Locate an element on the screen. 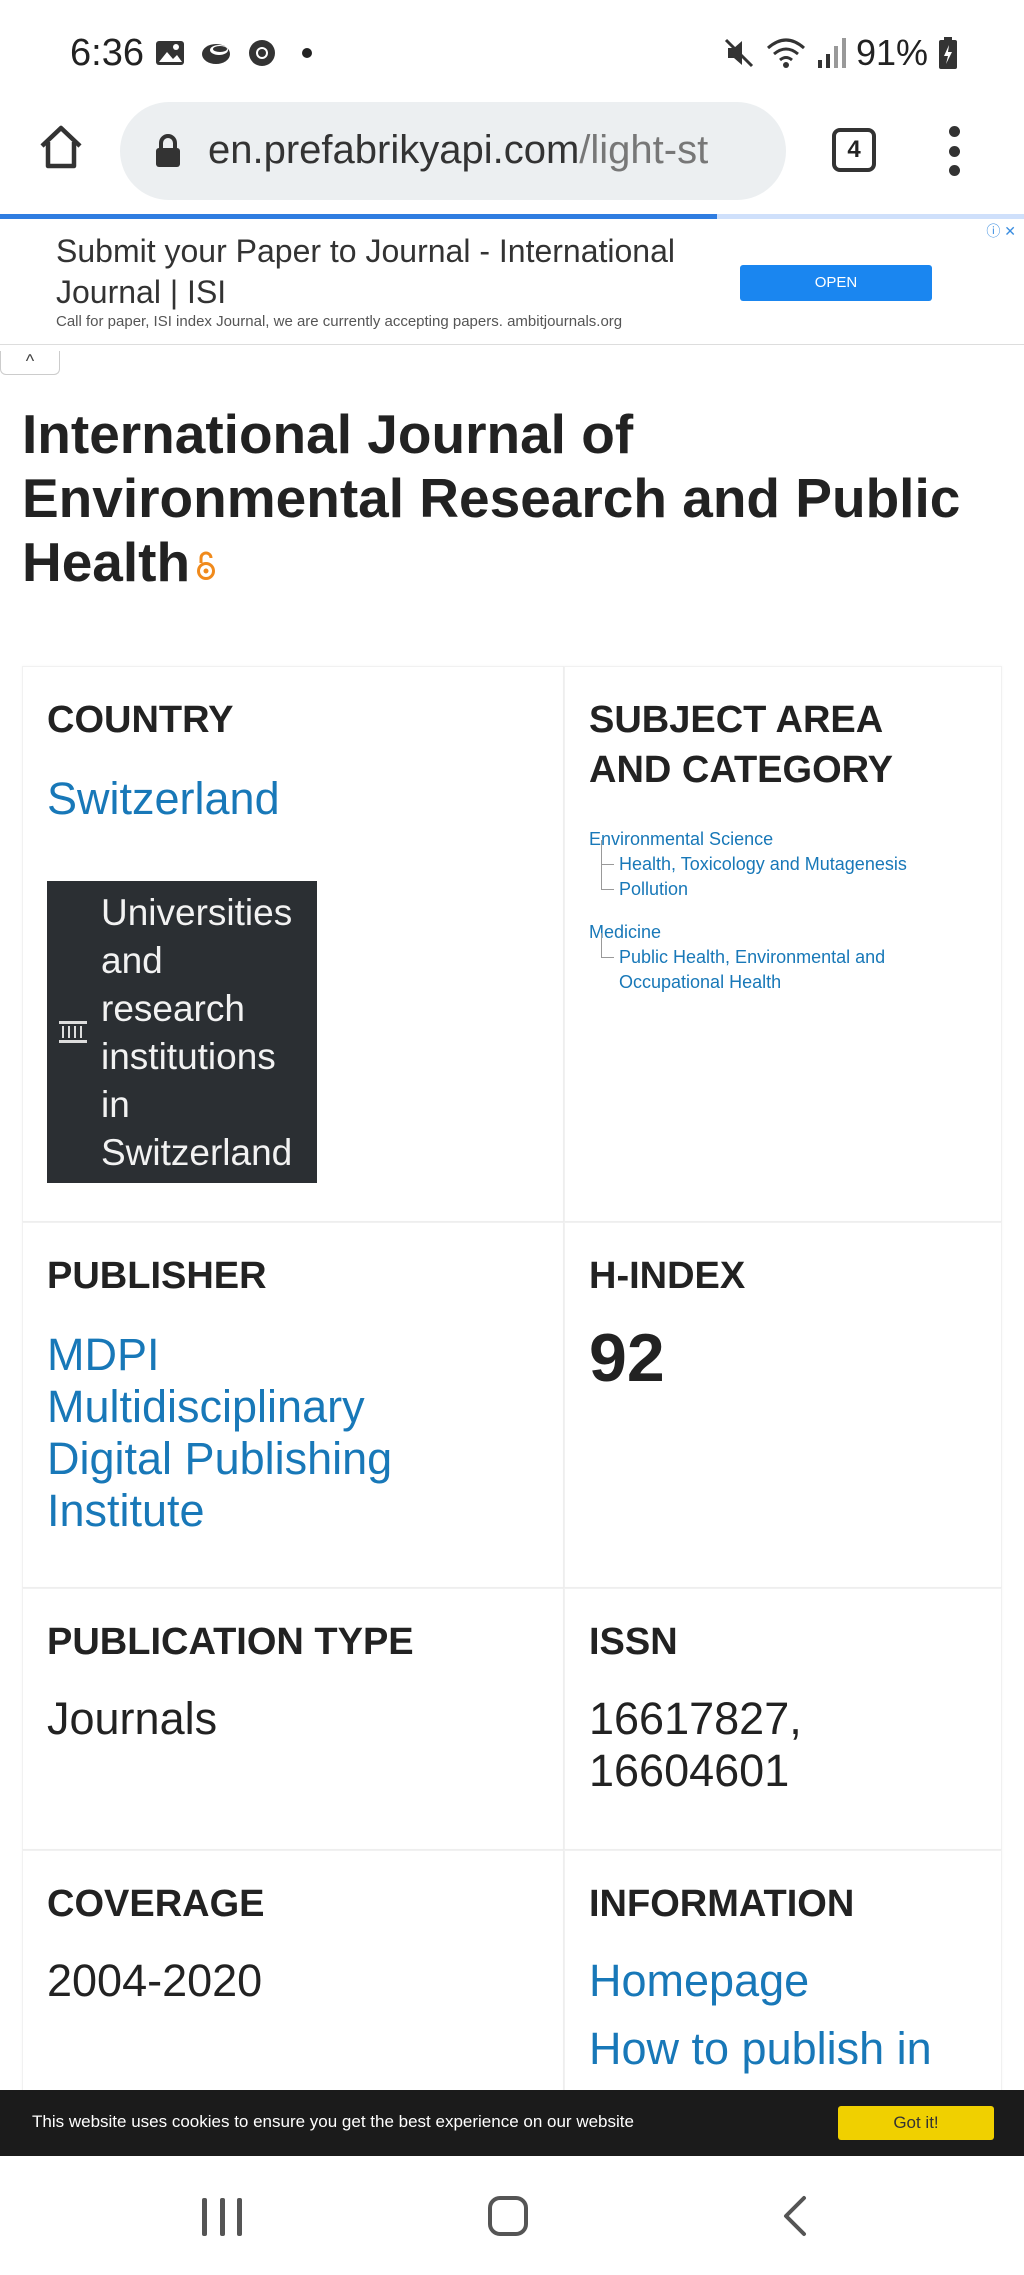  publication-type-value: Journals is located at coordinates (132, 1718).